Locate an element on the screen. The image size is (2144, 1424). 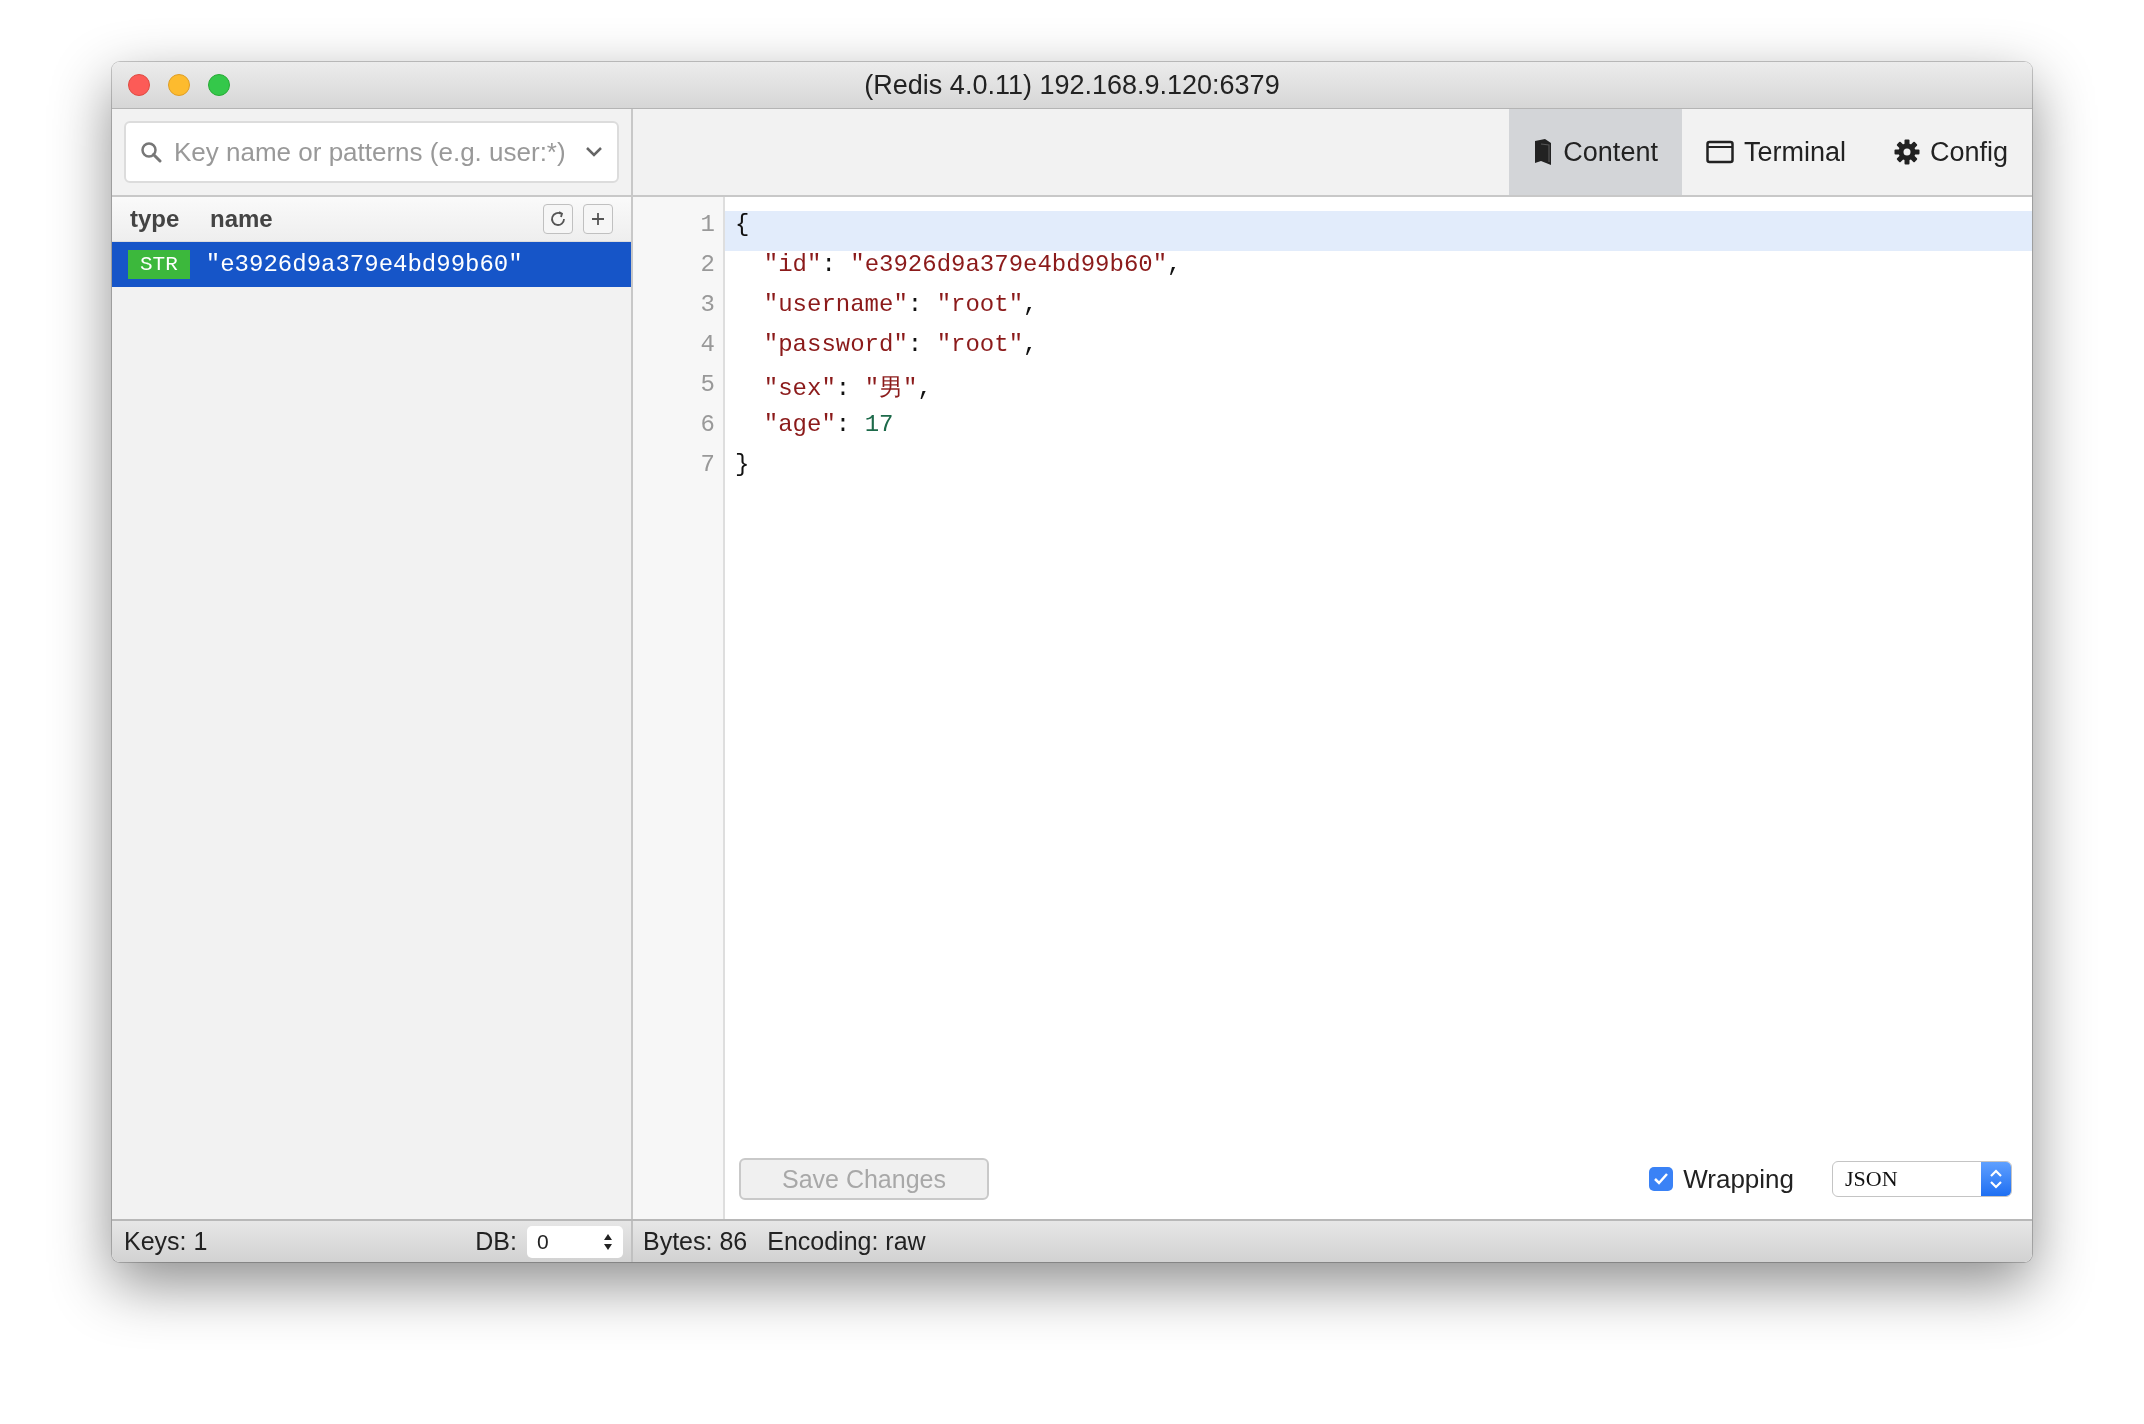
close-button is located at coordinates (139, 85).